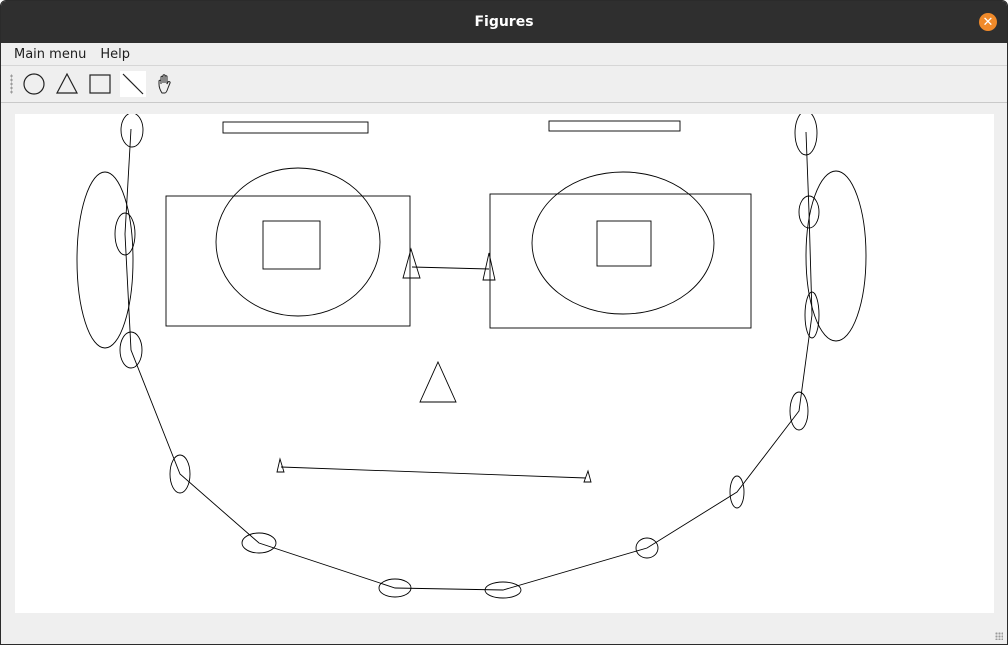 This screenshot has width=1008, height=645. What do you see at coordinates (105, 260) in the screenshot?
I see `left-ear-ellipse` at bounding box center [105, 260].